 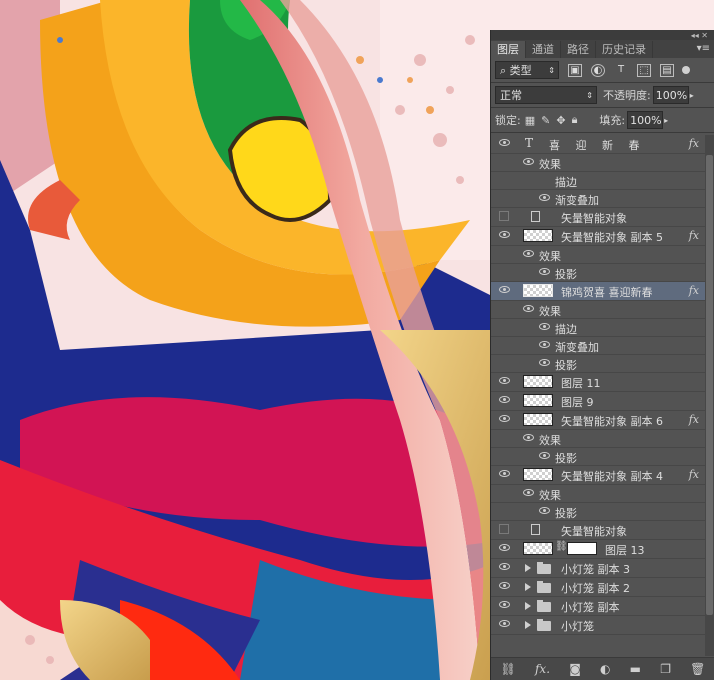 I want to click on tab-history: 历史记录, so click(x=624, y=49).